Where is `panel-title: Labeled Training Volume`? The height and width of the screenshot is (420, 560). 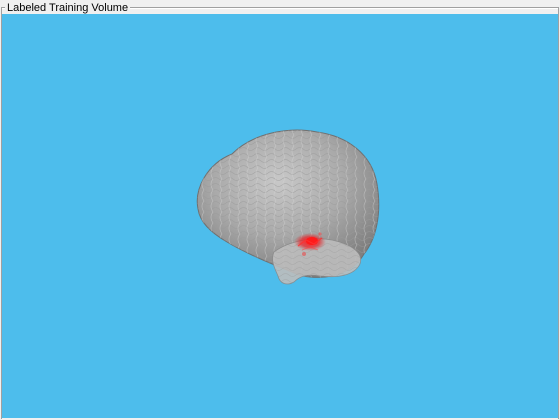 panel-title: Labeled Training Volume is located at coordinates (68, 8).